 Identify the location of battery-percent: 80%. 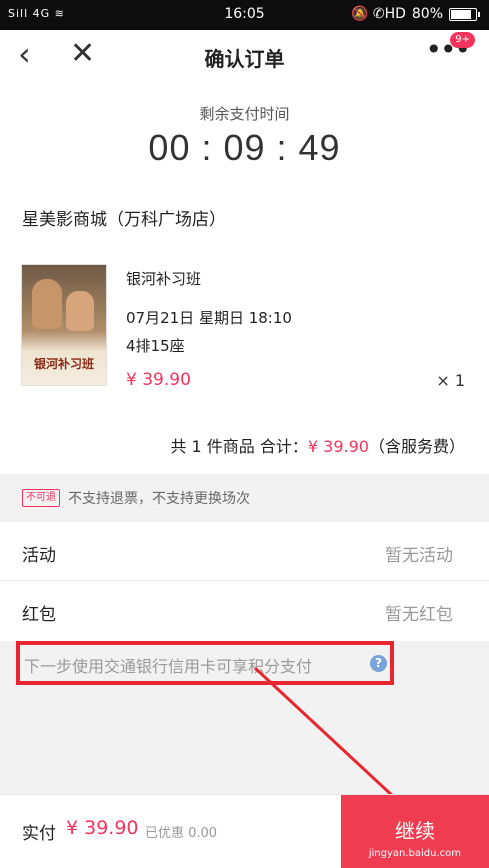
(427, 14).